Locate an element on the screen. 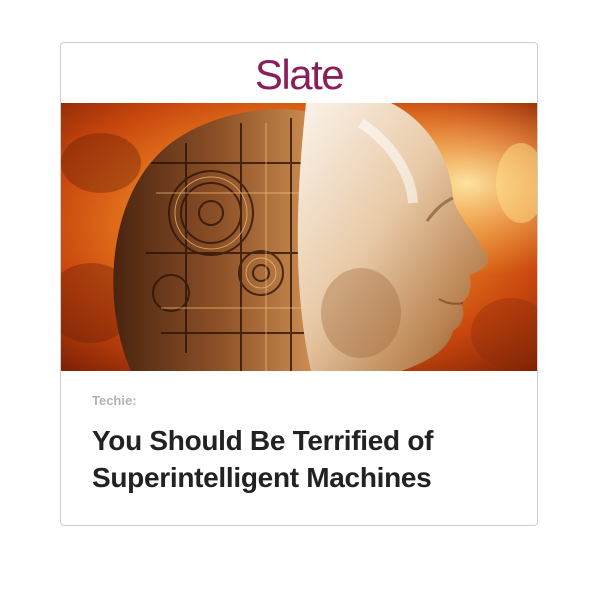 The width and height of the screenshot is (600, 600). slate-logo: Slate is located at coordinates (299, 74).